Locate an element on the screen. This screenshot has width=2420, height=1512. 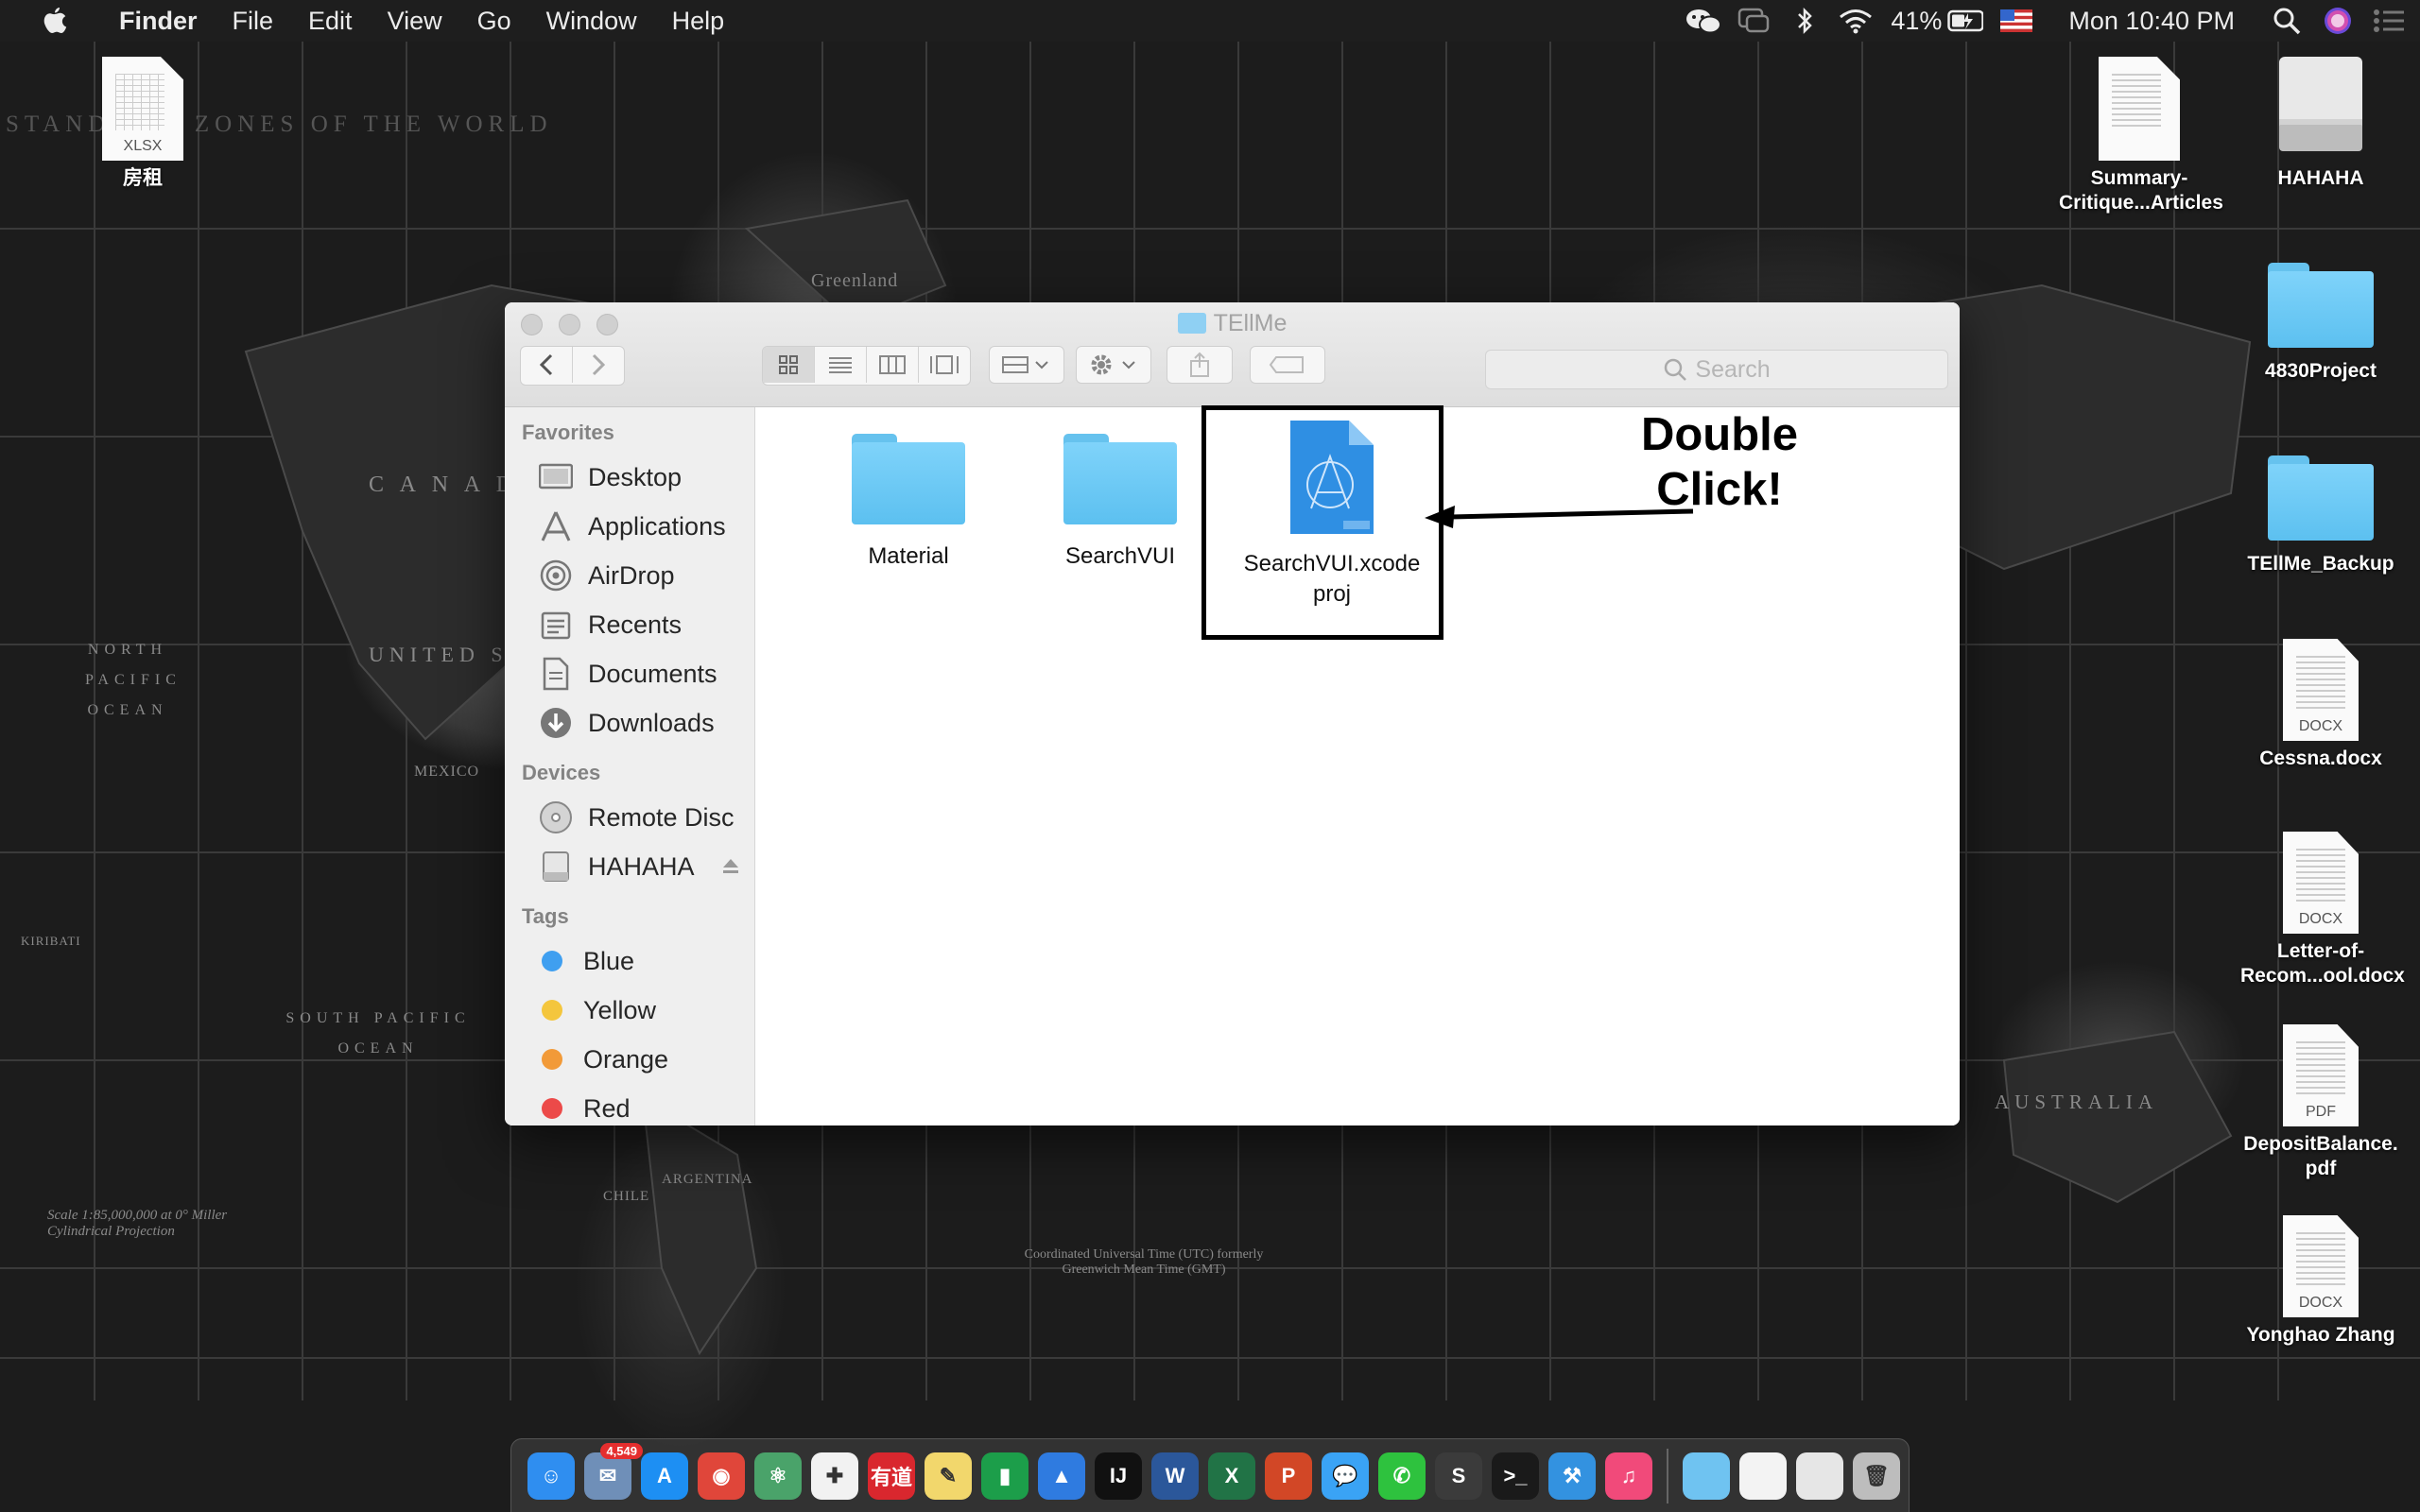
tableau-icon: ✚ is located at coordinates (834, 1476).